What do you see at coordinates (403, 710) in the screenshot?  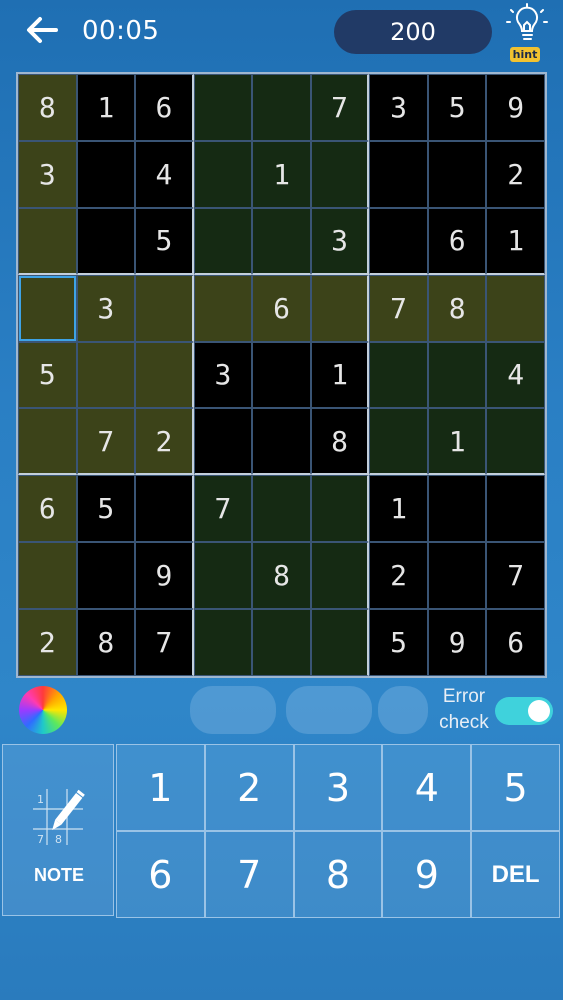 I see `erase-button` at bounding box center [403, 710].